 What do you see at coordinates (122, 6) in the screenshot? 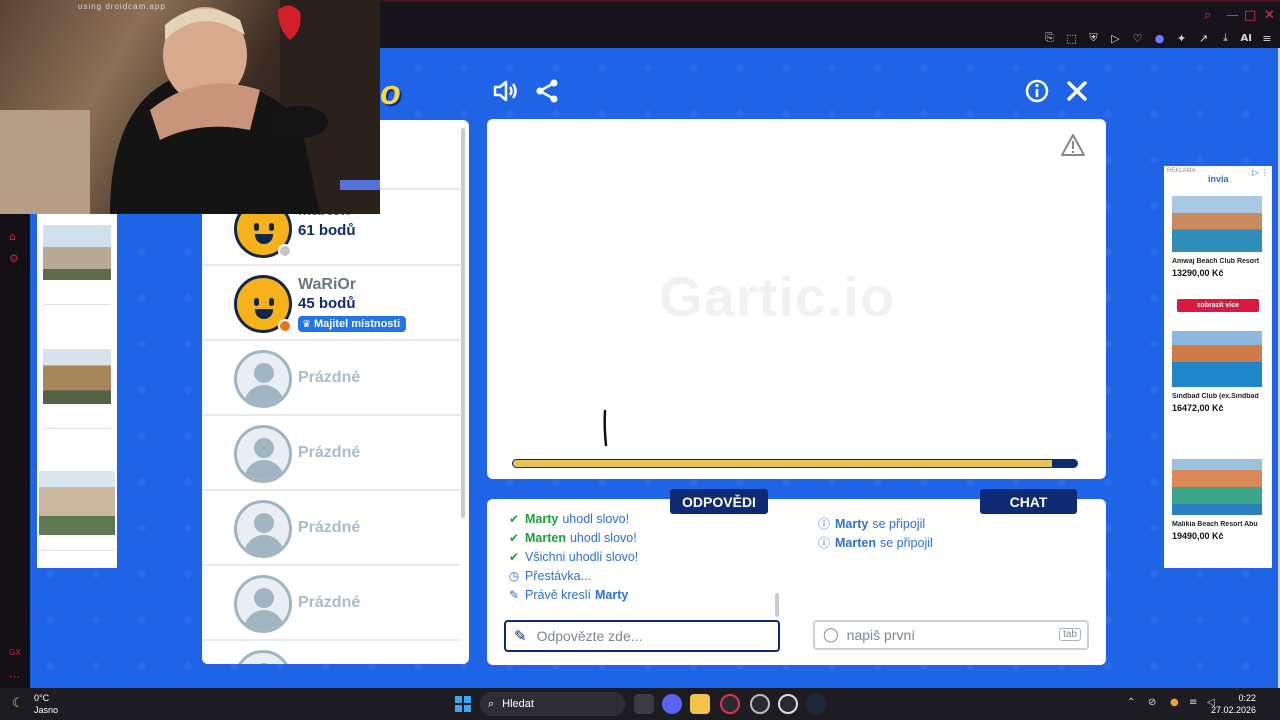
I see `webcam-caption: using droidcam.app` at bounding box center [122, 6].